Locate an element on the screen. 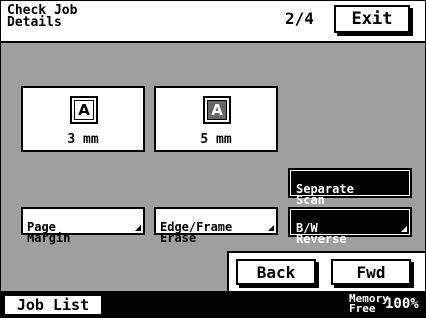 This screenshot has width=426, height=318. bw-reverse-label: B/W Reverse is located at coordinates (321, 233).